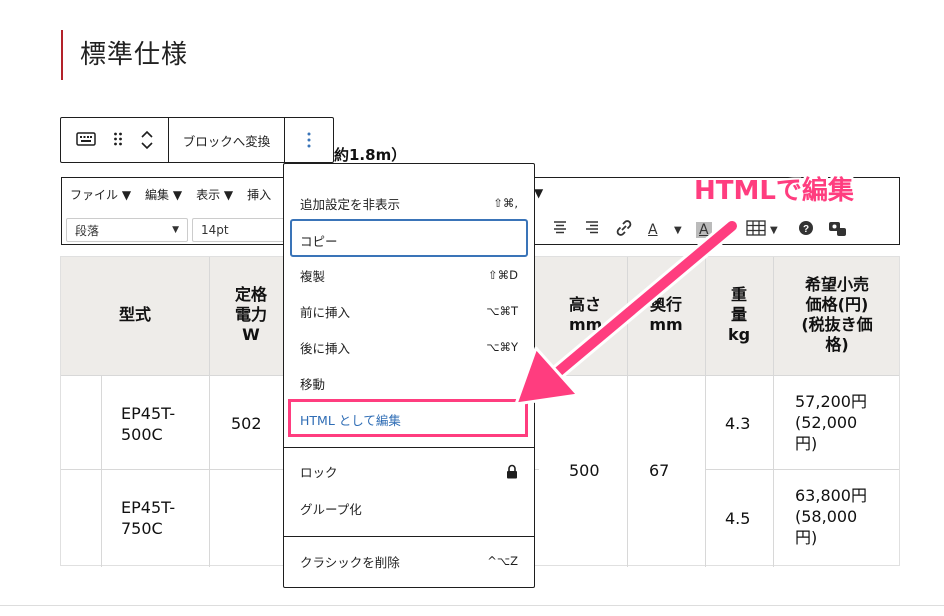  Describe the element at coordinates (837, 344) in the screenshot. I see `header-price-line: 格)` at that location.